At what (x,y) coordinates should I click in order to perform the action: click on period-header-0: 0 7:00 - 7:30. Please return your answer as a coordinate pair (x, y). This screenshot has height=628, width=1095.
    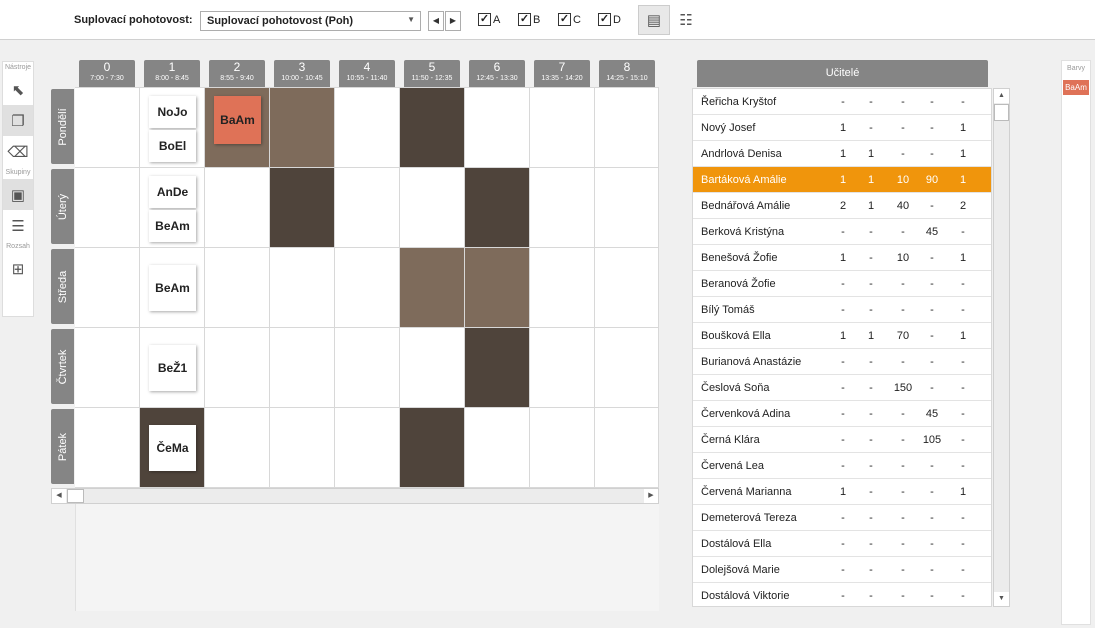
    Looking at the image, I should click on (107, 73).